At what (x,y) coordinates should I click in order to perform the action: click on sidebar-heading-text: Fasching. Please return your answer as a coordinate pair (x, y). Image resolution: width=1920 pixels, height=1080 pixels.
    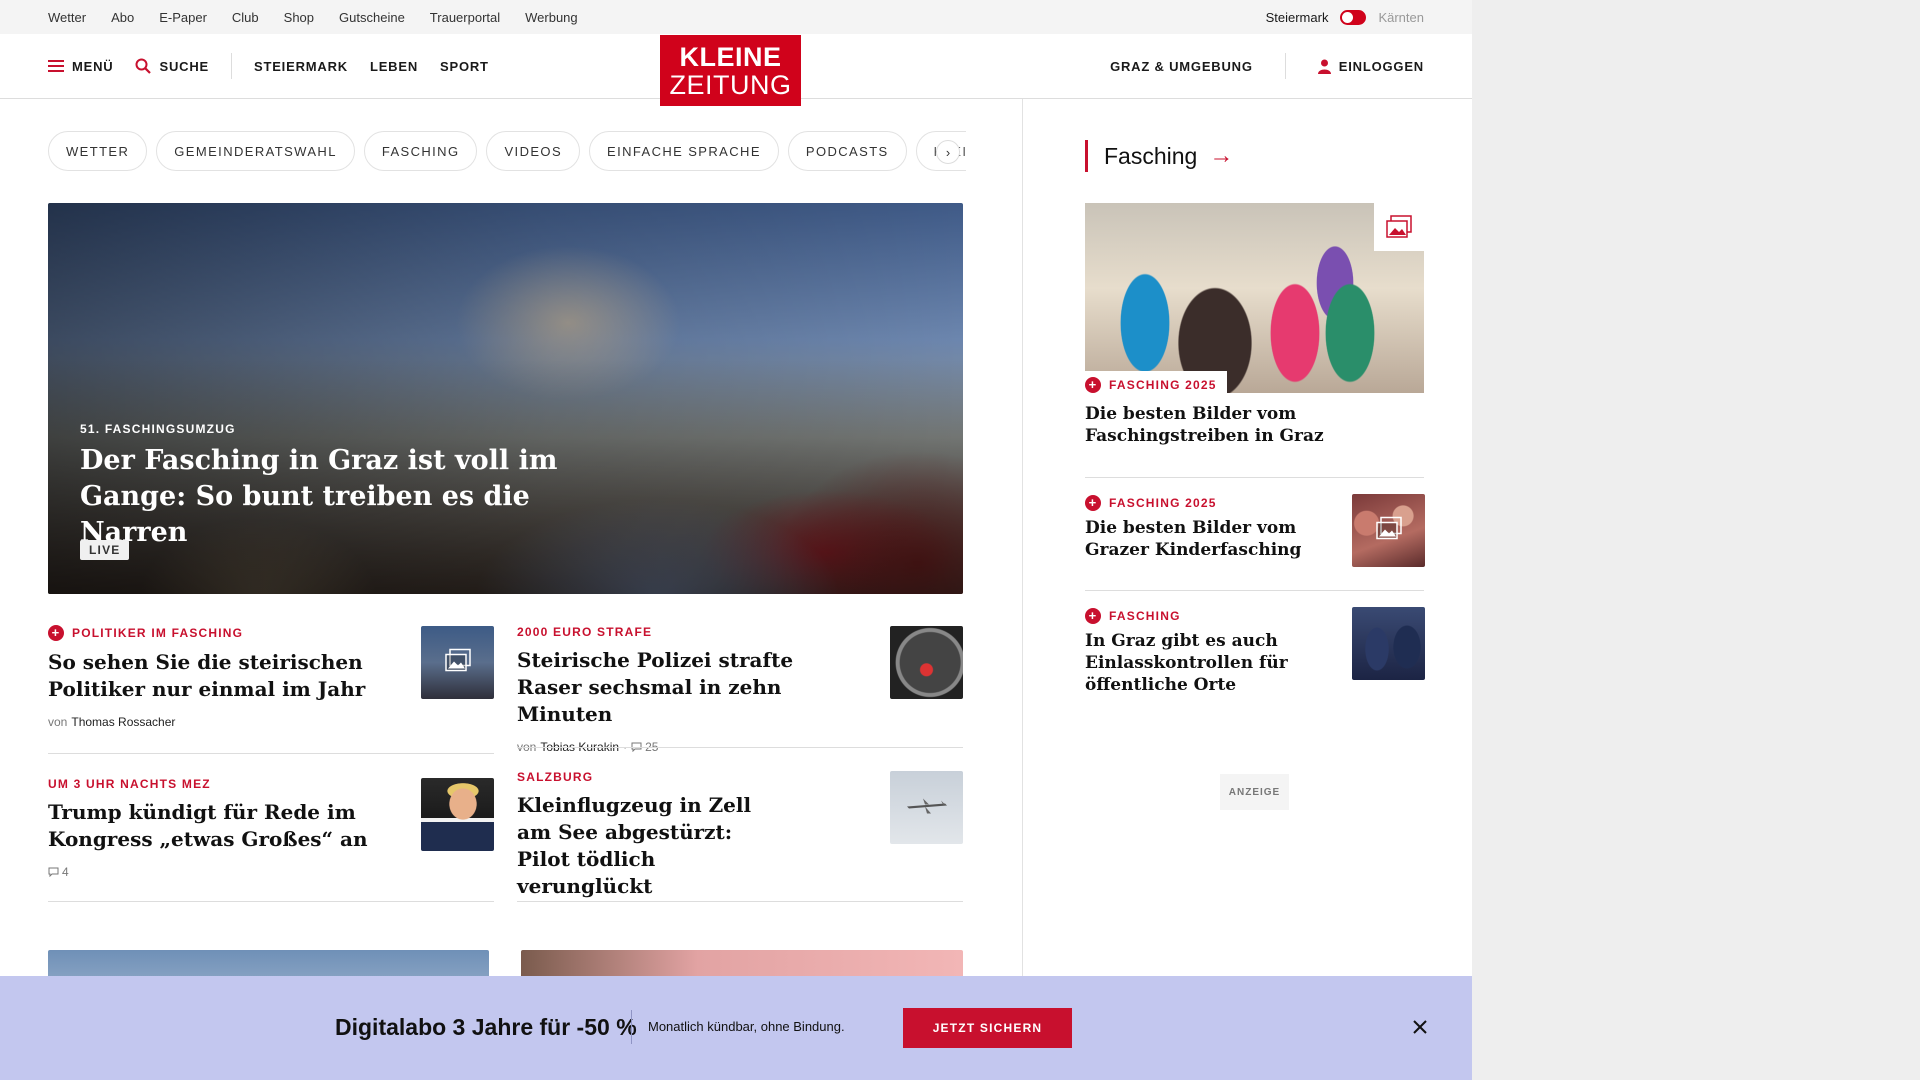
    Looking at the image, I should click on (1151, 155).